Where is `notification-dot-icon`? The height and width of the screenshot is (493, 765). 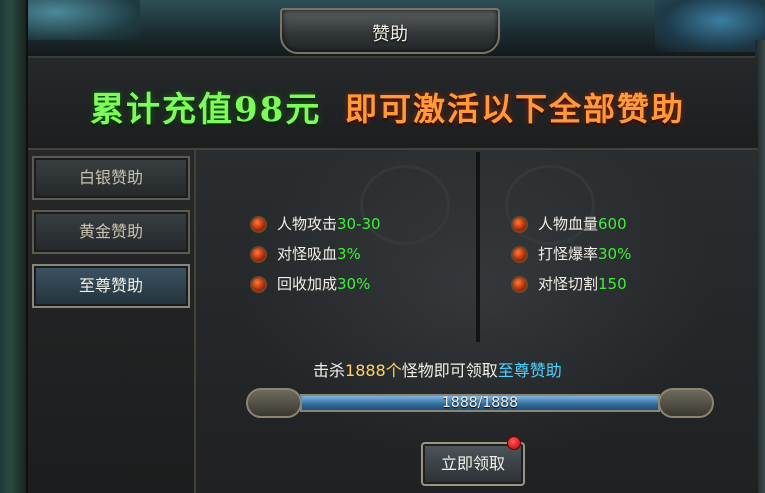 notification-dot-icon is located at coordinates (514, 443).